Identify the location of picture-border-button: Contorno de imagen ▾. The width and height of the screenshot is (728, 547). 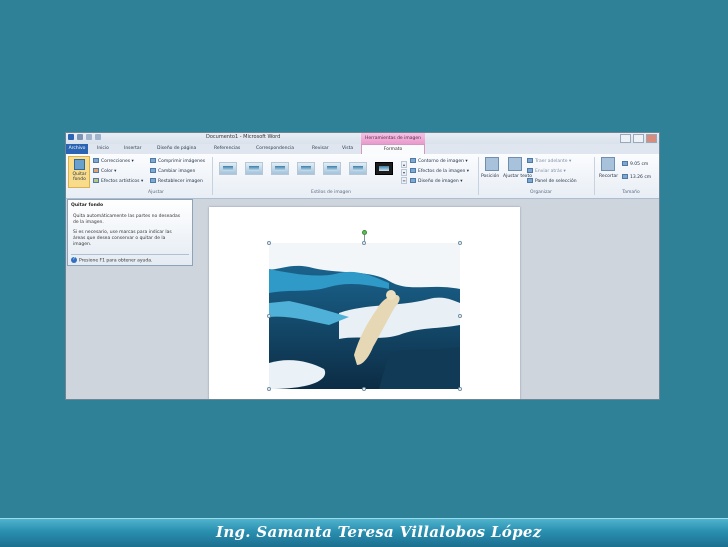
(439, 161).